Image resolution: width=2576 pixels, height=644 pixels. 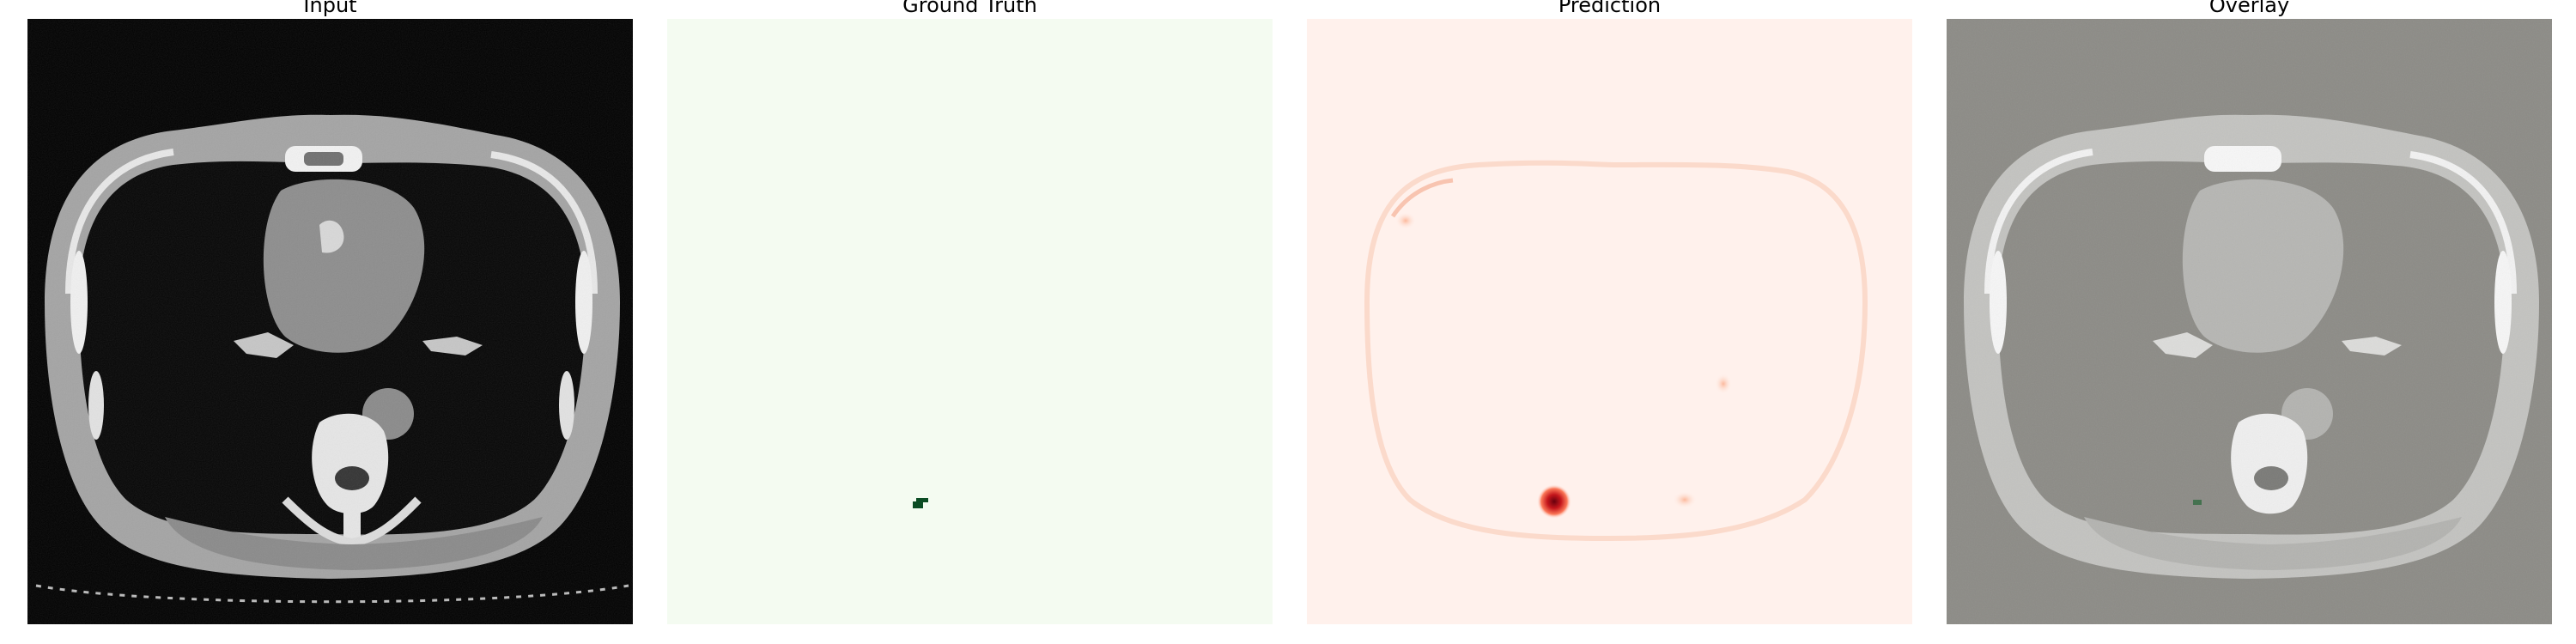 What do you see at coordinates (330, 9) in the screenshot?
I see `input-panel-title: Input` at bounding box center [330, 9].